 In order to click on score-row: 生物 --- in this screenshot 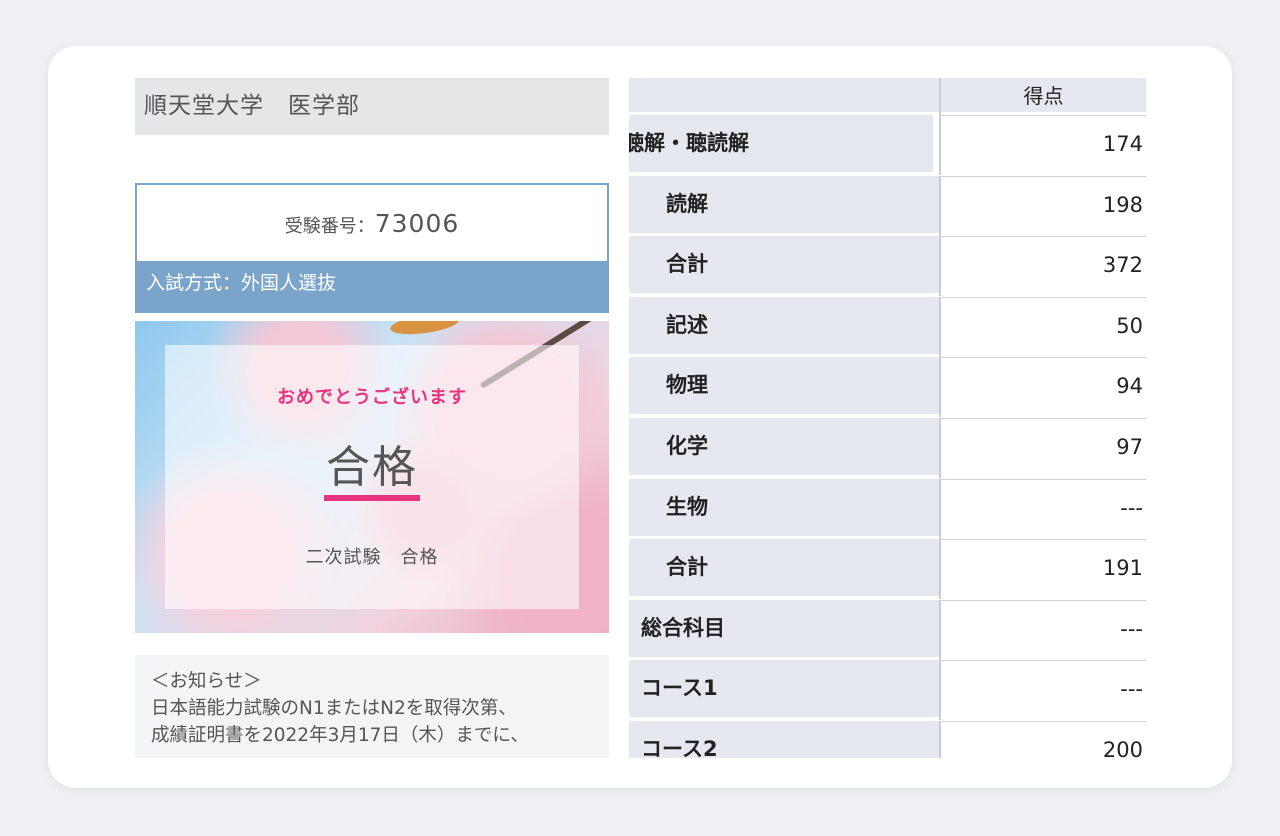, I will do `click(887, 508)`.